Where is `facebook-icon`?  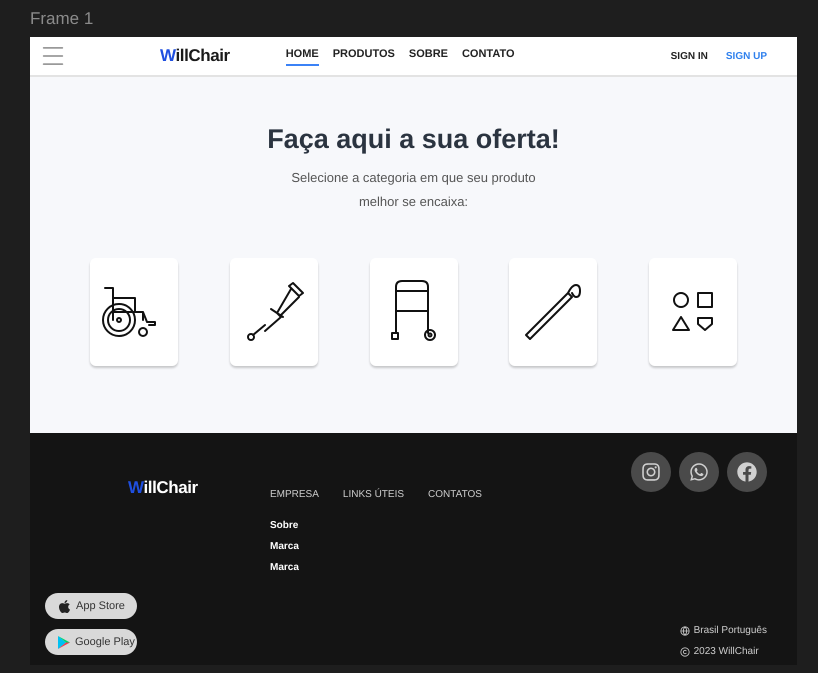
facebook-icon is located at coordinates (747, 472).